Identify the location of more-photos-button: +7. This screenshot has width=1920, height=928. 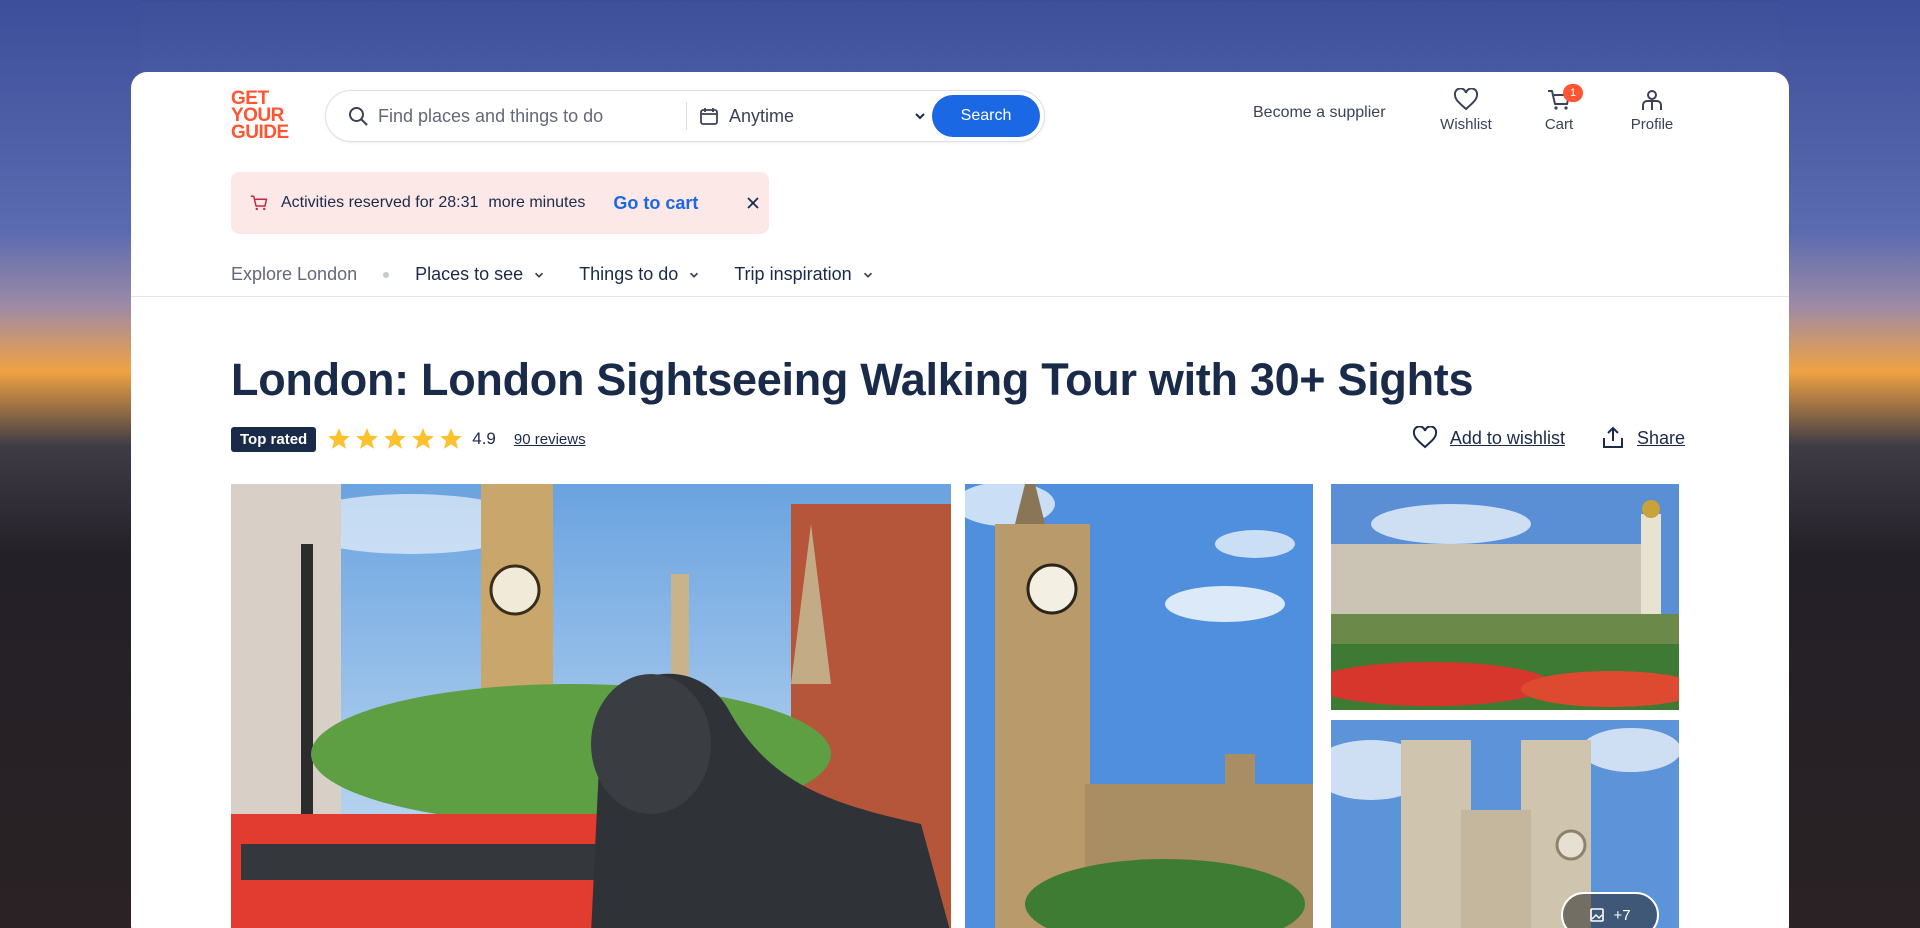
(1610, 910).